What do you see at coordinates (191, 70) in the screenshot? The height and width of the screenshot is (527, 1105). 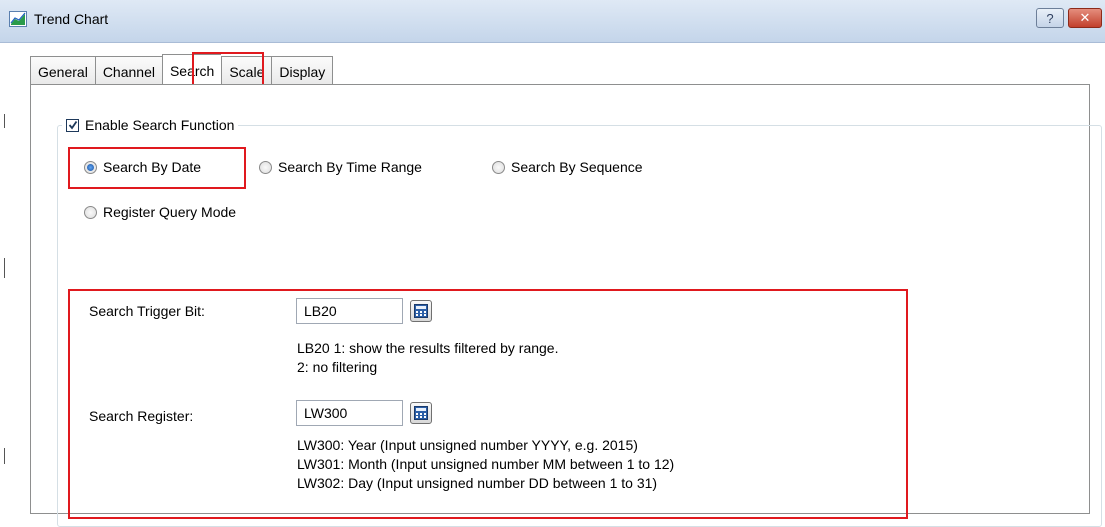 I see `tab-search: Search` at bounding box center [191, 70].